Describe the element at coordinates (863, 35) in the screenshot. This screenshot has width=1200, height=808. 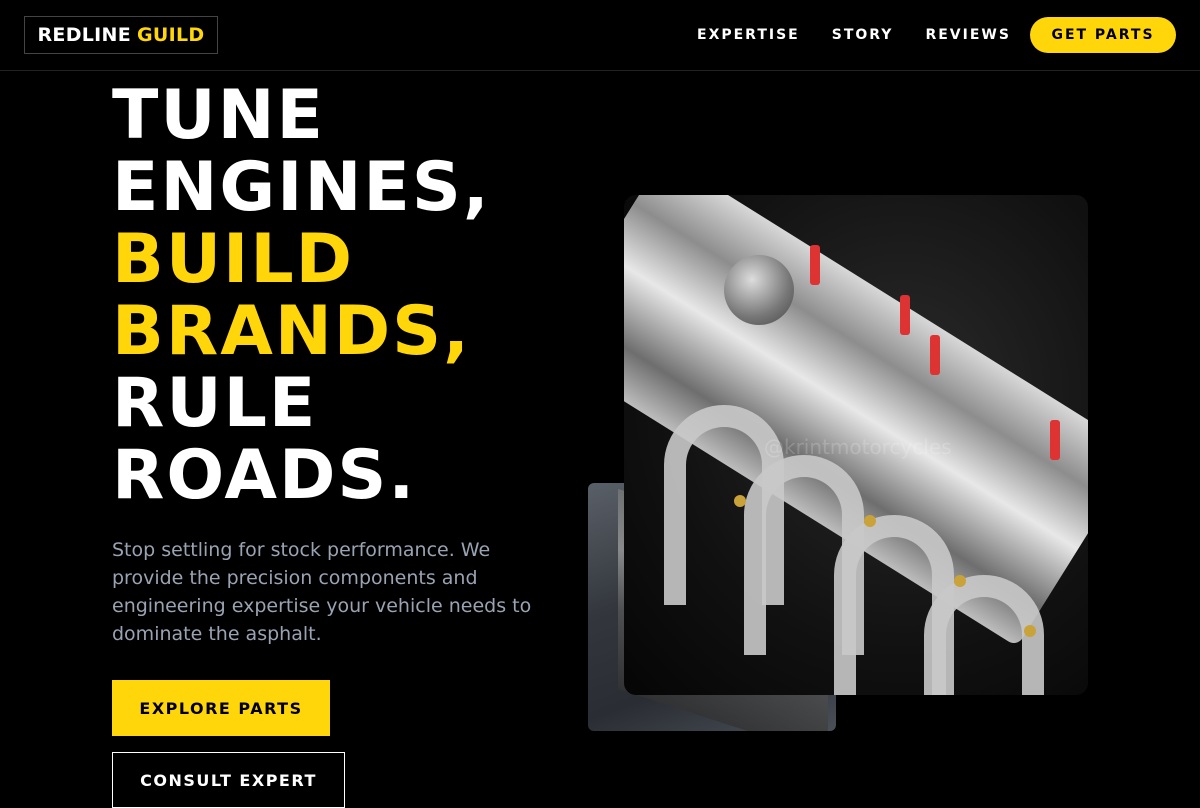
I see `nav-link-story: STORY` at that location.